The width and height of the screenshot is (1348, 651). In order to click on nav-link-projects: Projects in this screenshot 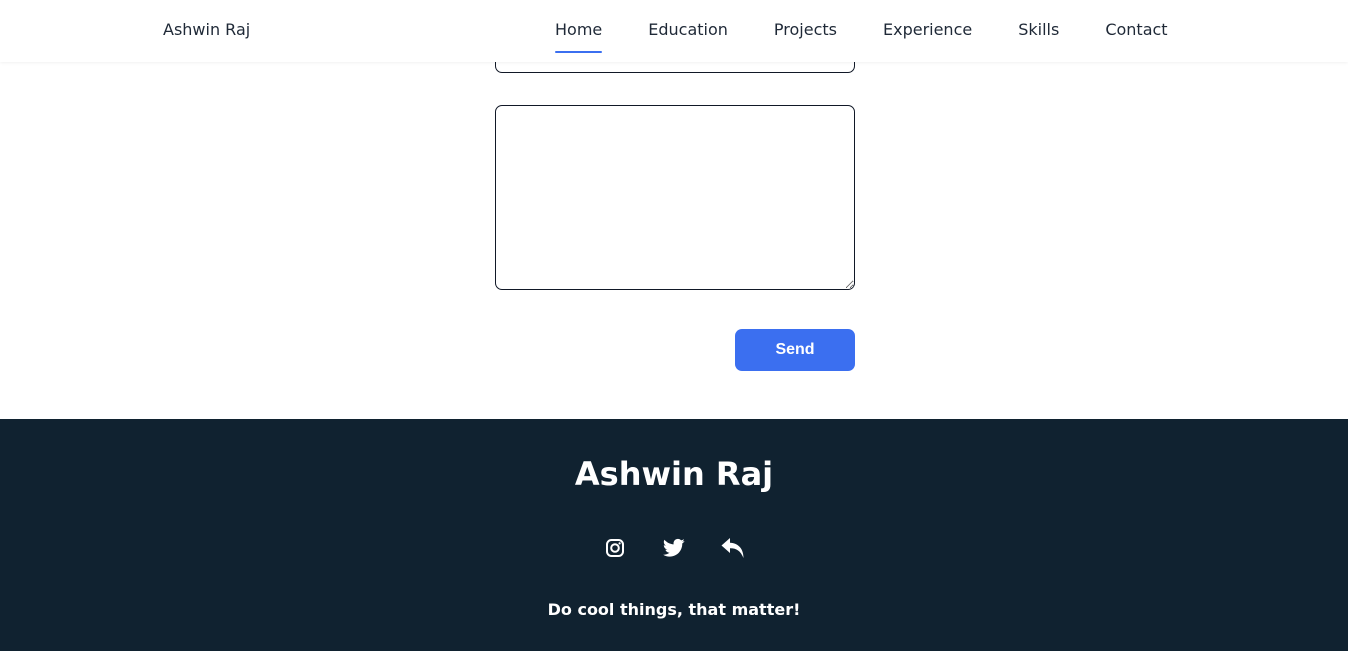, I will do `click(805, 36)`.